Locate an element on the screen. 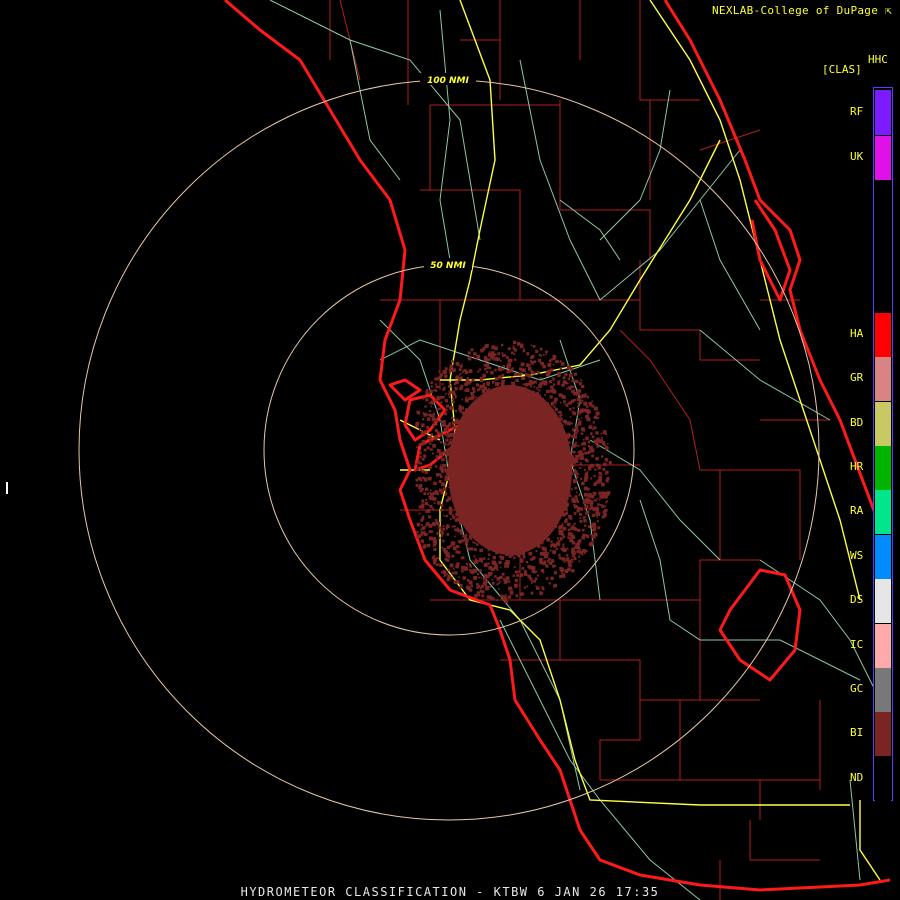 Image resolution: width=900 pixels, height=900 pixels. legend-swatch-nd is located at coordinates (883, 779).